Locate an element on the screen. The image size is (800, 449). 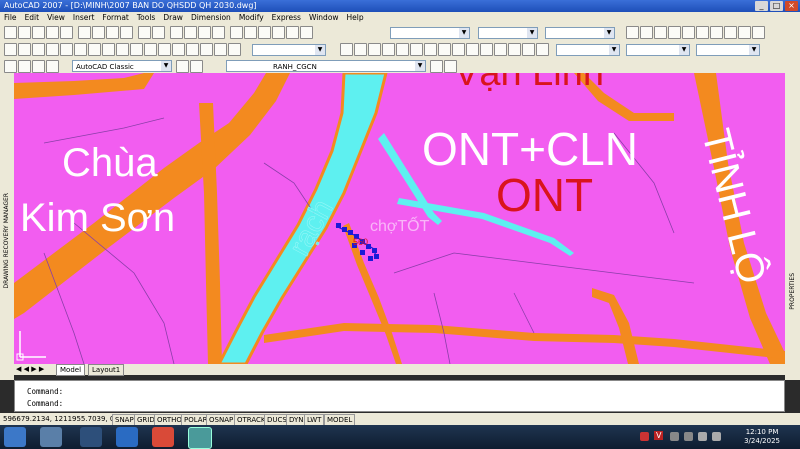
zoom-center-icon is located at coordinates (702, 32).